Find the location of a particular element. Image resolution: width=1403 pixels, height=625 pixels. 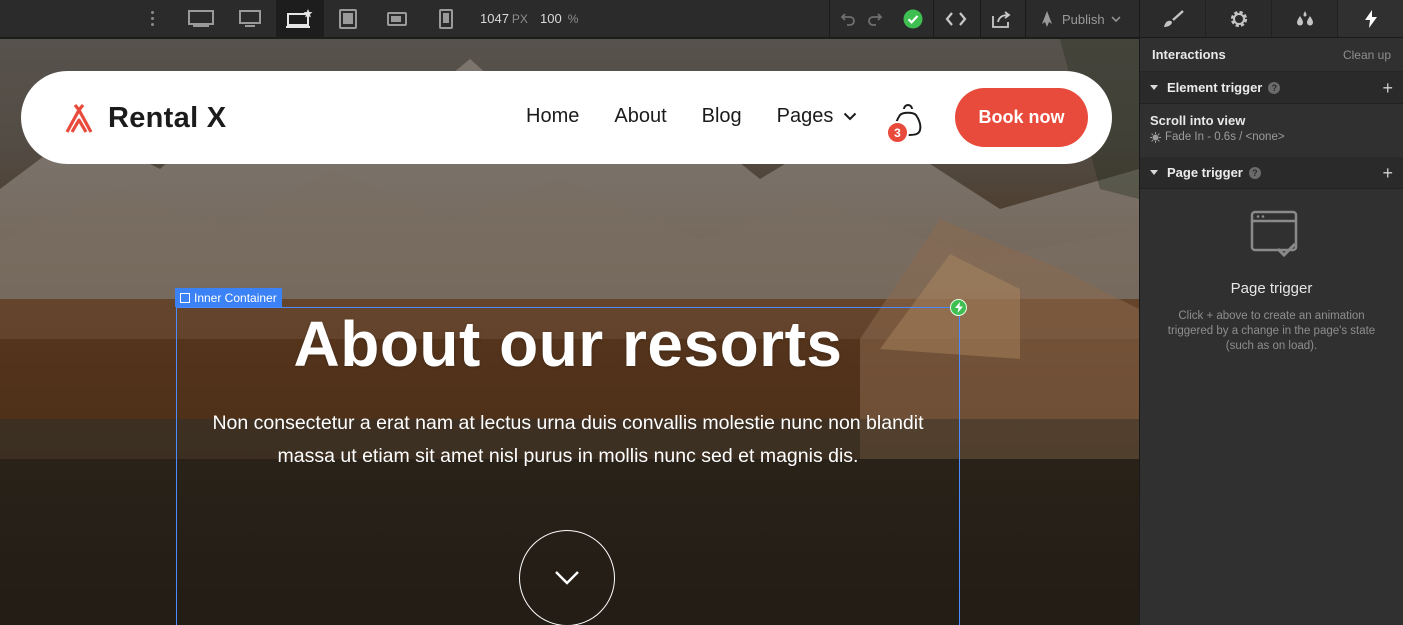

desktop-xl-icon is located at coordinates (201, 18).